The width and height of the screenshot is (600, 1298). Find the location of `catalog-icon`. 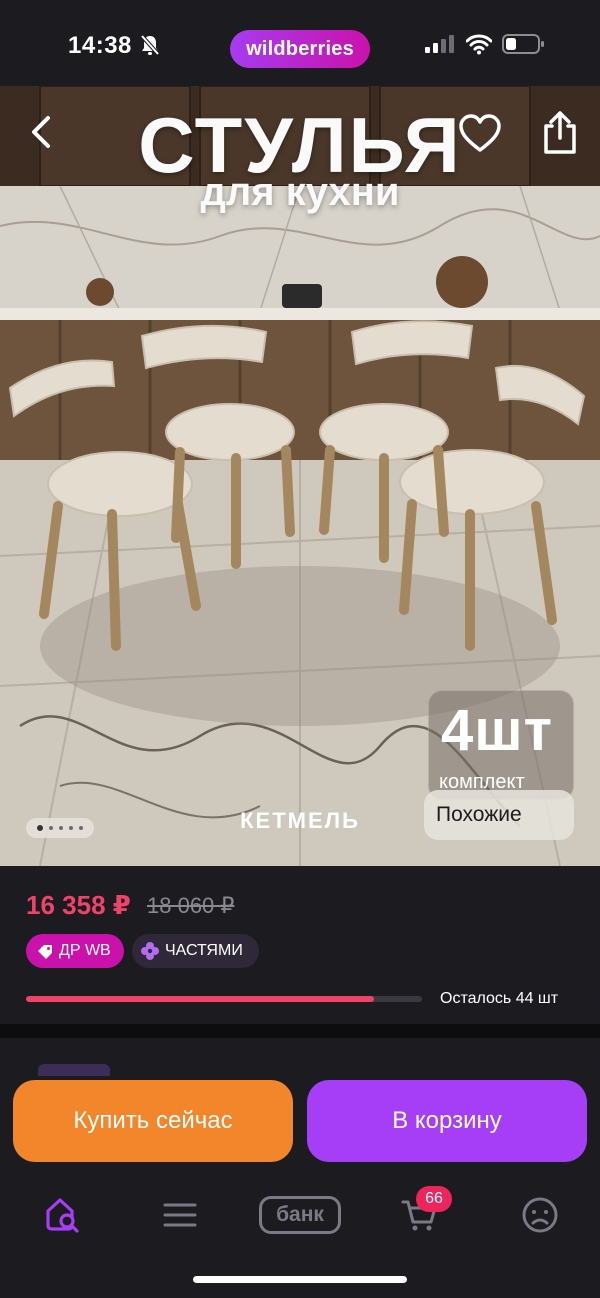

catalog-icon is located at coordinates (180, 1215).